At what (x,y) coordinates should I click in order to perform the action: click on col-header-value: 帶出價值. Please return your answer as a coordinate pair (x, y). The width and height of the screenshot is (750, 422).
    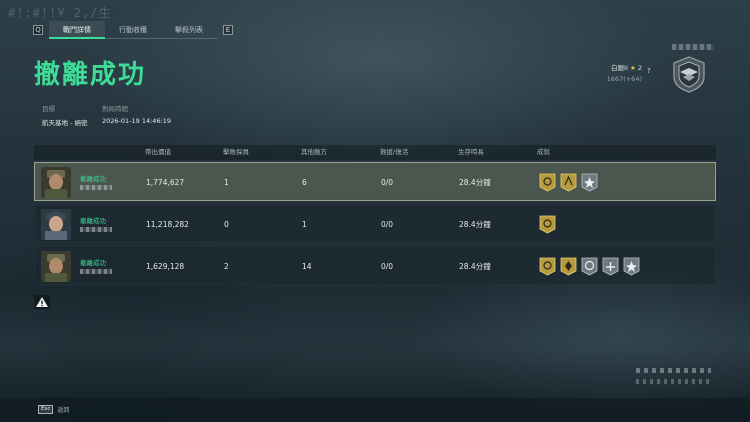
    Looking at the image, I should click on (158, 152).